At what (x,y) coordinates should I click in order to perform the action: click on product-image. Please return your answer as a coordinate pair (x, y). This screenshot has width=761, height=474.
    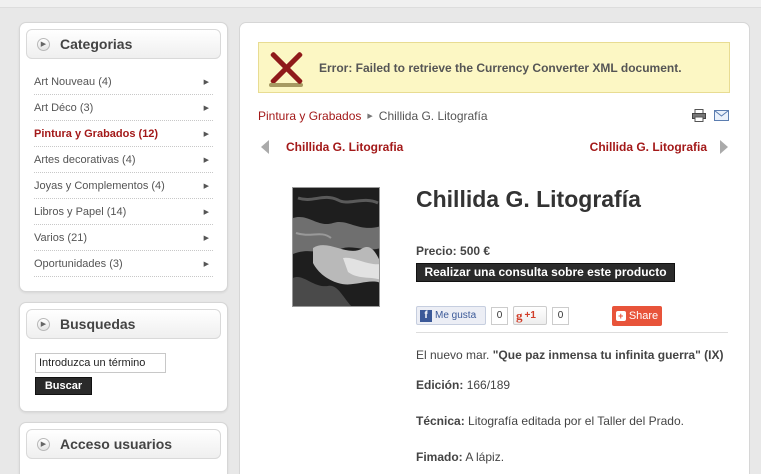
    Looking at the image, I should click on (336, 247).